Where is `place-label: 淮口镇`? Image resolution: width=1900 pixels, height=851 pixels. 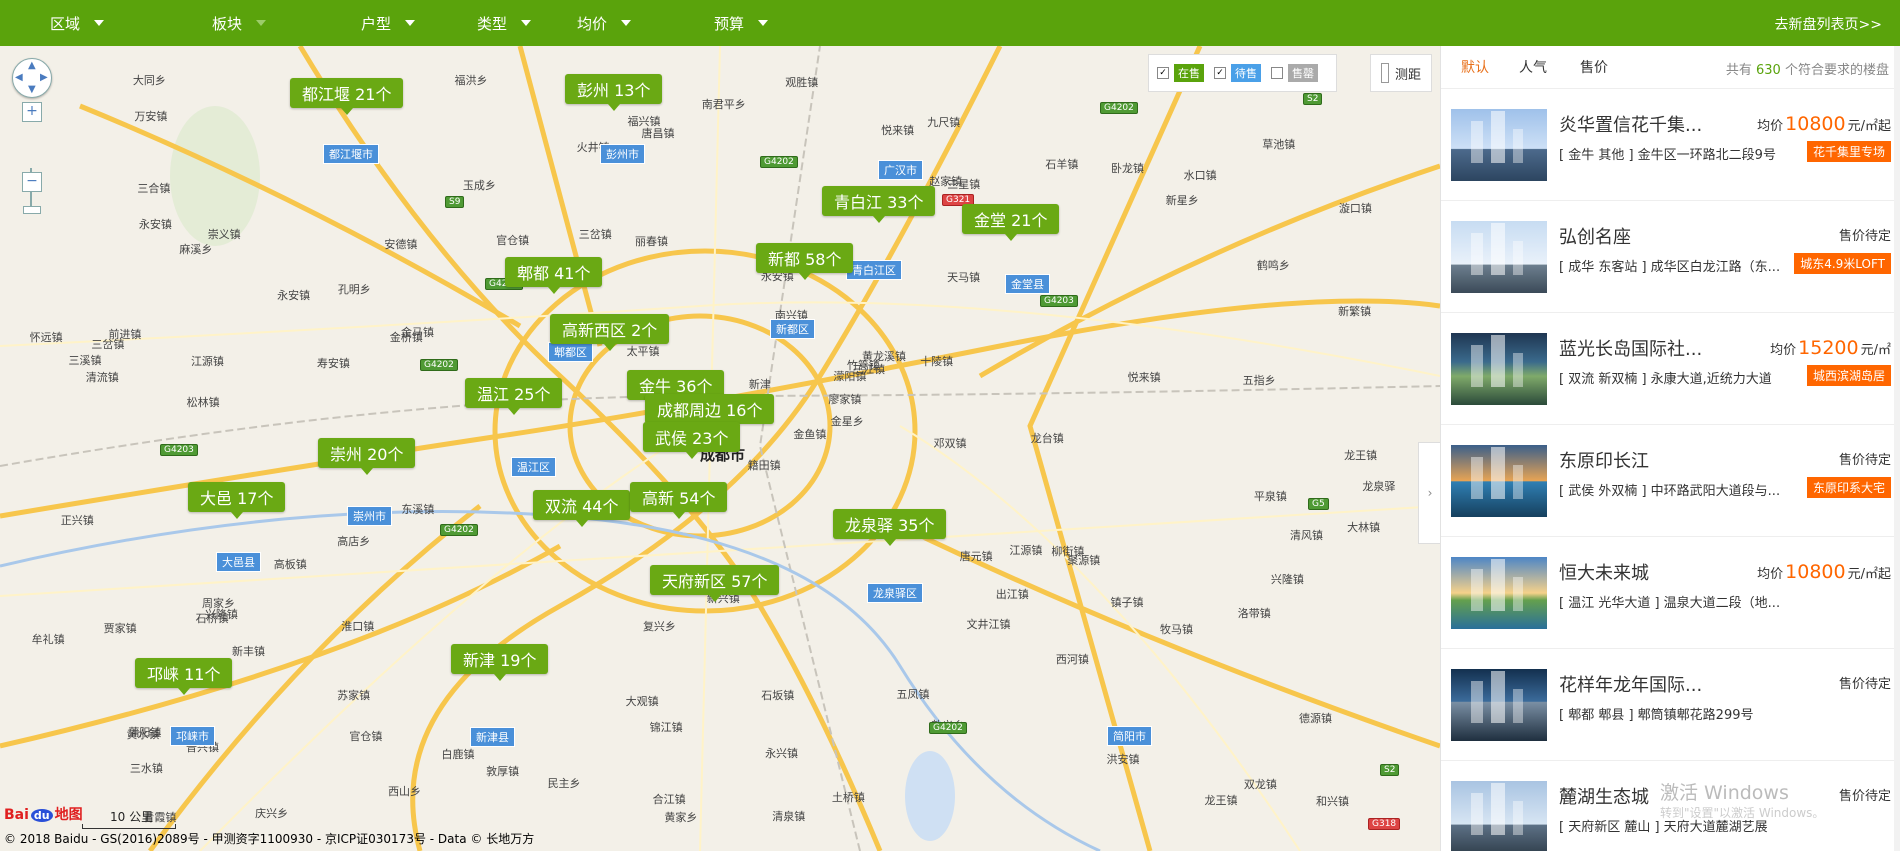
place-label: 淮口镇 is located at coordinates (358, 627).